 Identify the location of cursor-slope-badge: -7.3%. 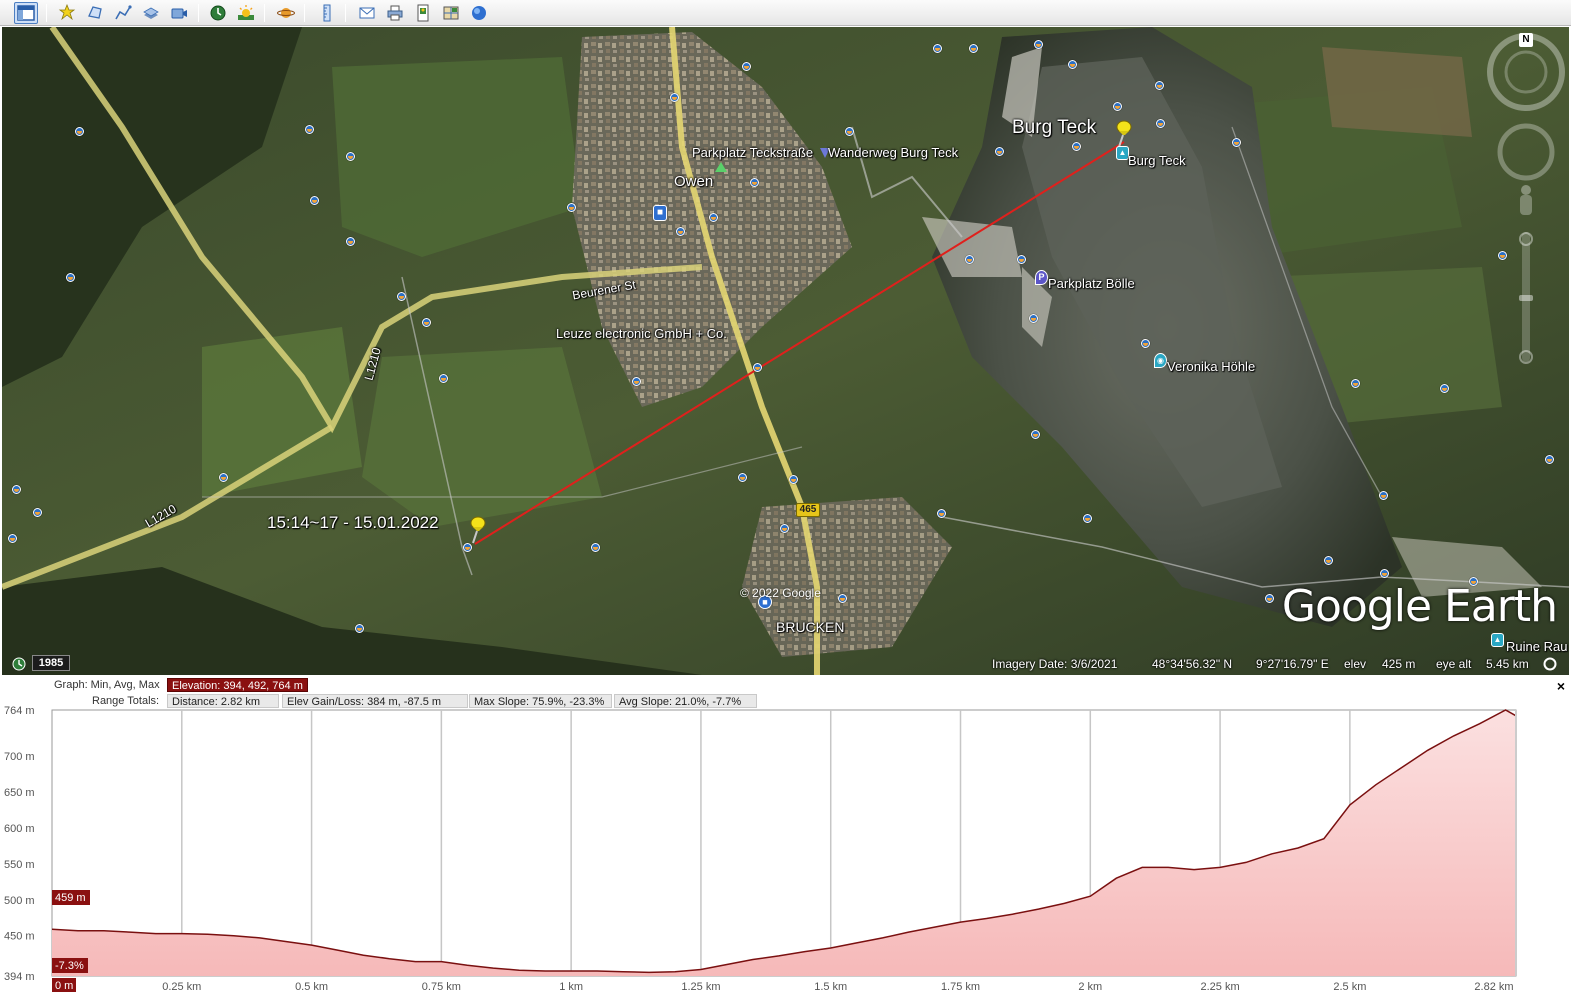
(69, 966).